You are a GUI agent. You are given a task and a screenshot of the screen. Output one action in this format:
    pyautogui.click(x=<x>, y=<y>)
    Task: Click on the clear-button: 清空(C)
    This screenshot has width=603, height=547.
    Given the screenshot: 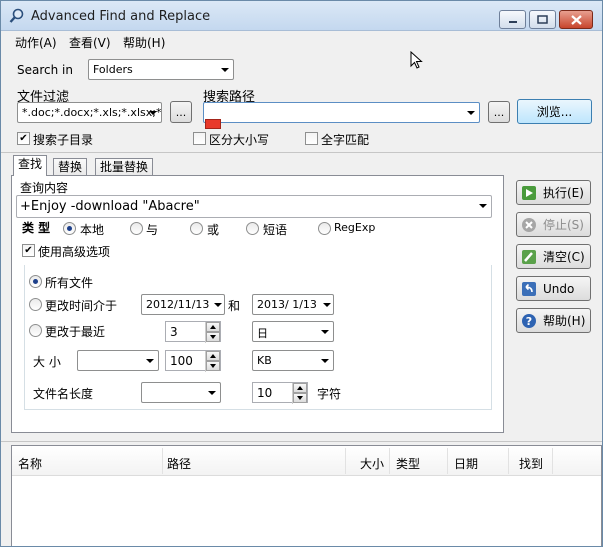 What is the action you would take?
    pyautogui.click(x=553, y=256)
    